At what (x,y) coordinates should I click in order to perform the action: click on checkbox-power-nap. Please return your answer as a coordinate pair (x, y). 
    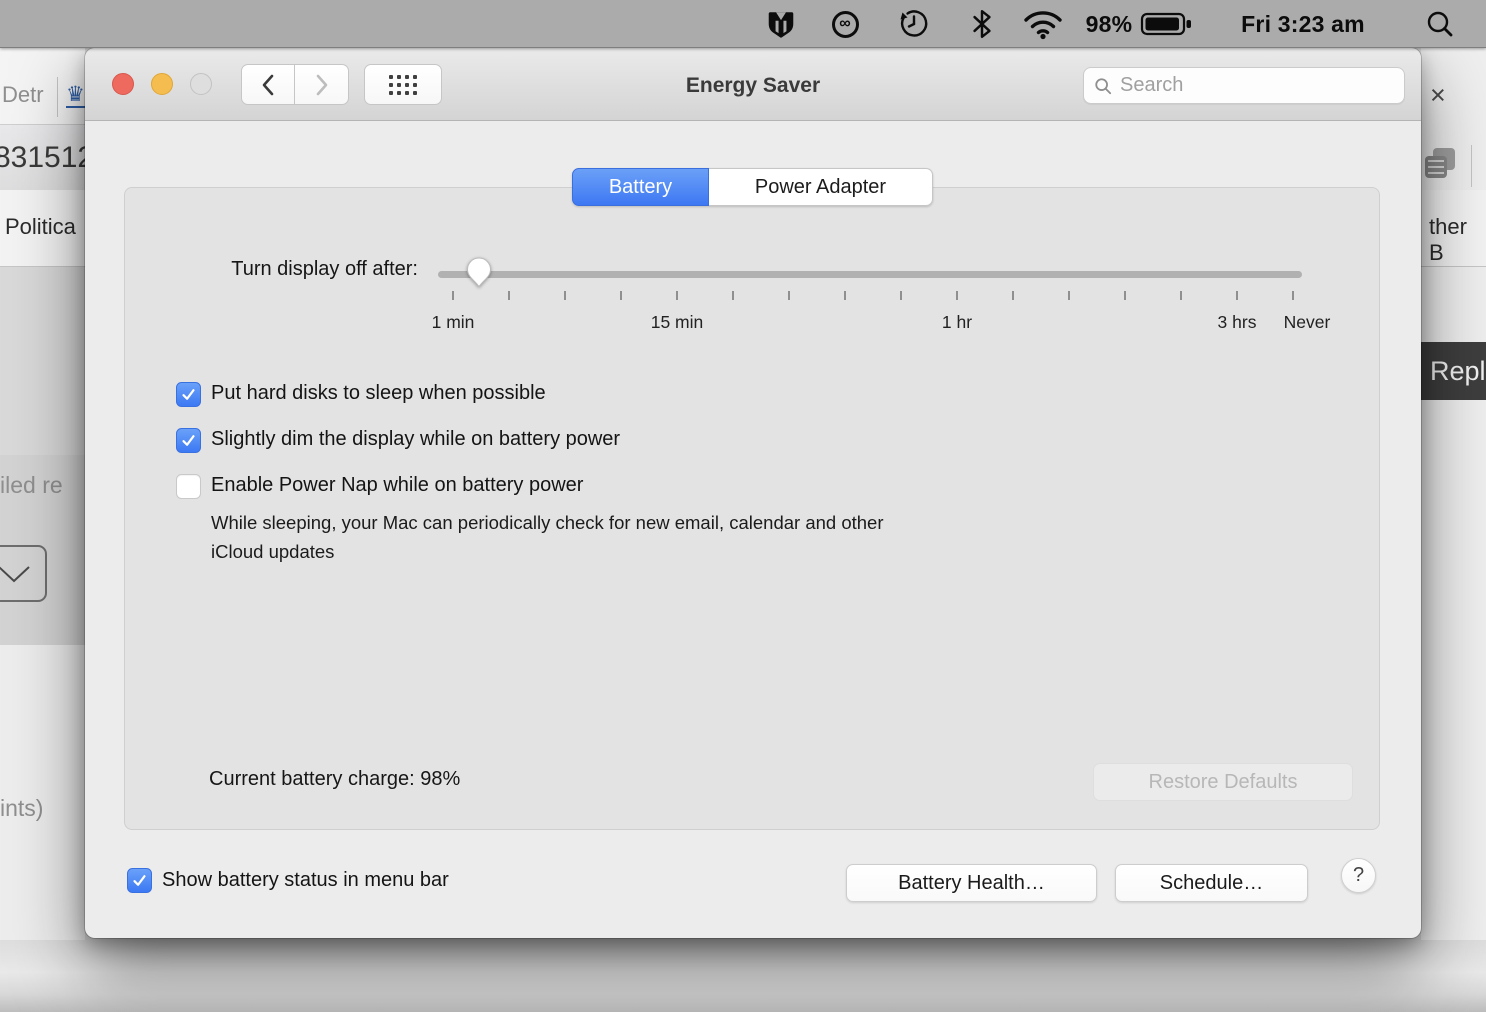
    Looking at the image, I should click on (188, 486).